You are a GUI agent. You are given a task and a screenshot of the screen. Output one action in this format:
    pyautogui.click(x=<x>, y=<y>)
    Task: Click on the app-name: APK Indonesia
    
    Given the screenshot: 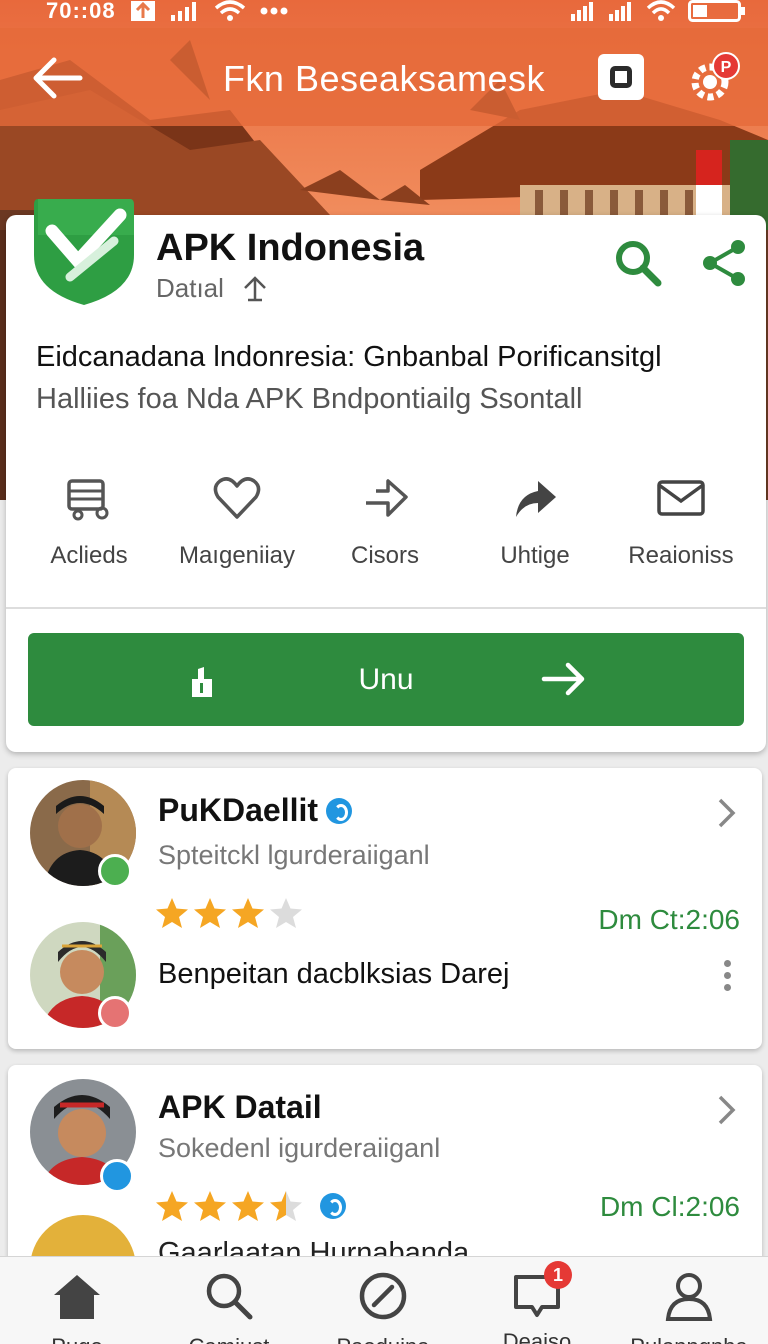 What is the action you would take?
    pyautogui.click(x=290, y=248)
    